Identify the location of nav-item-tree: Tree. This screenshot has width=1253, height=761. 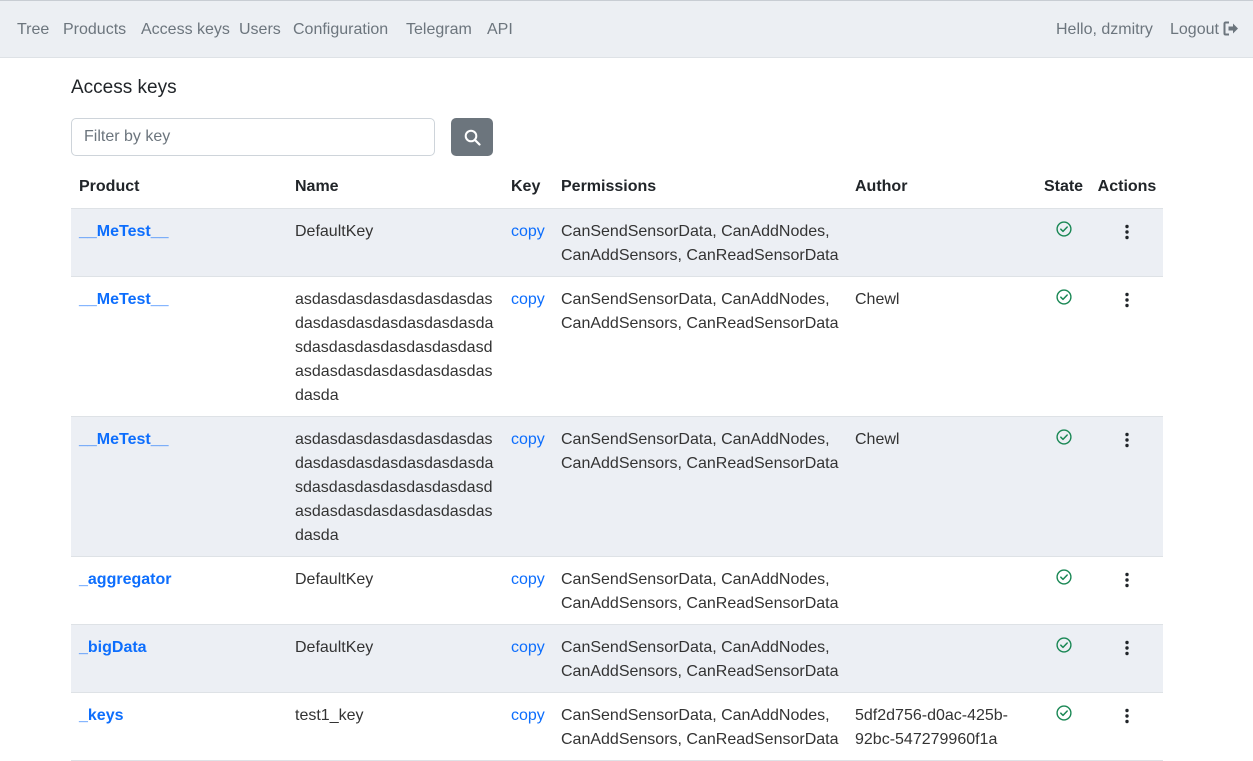
(33, 30).